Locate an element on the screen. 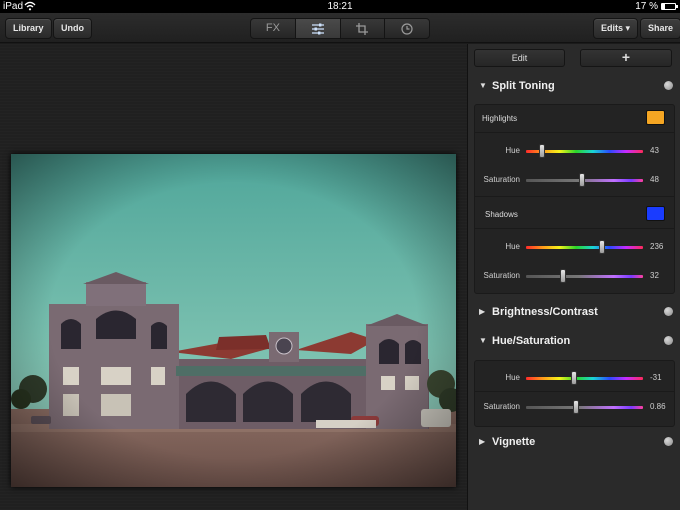  section-split-toning: ▼ Split Toning is located at coordinates (574, 86).